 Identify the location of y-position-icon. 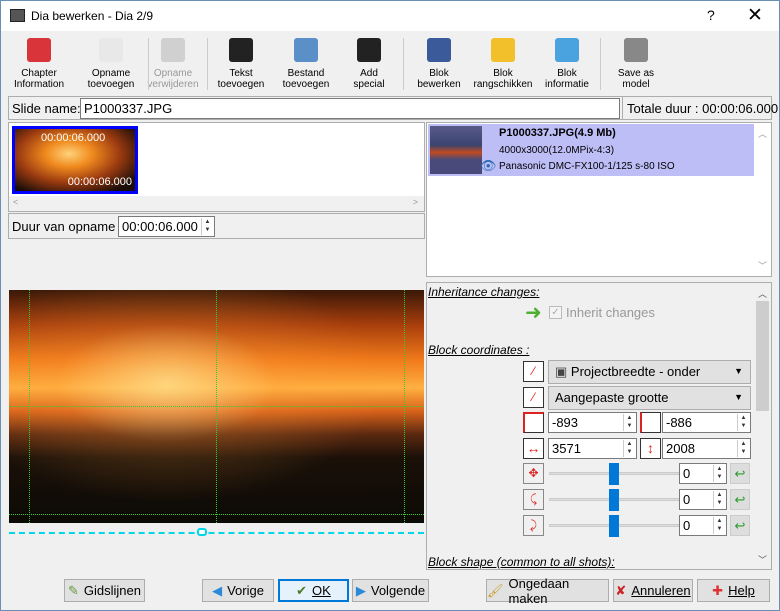
(650, 422).